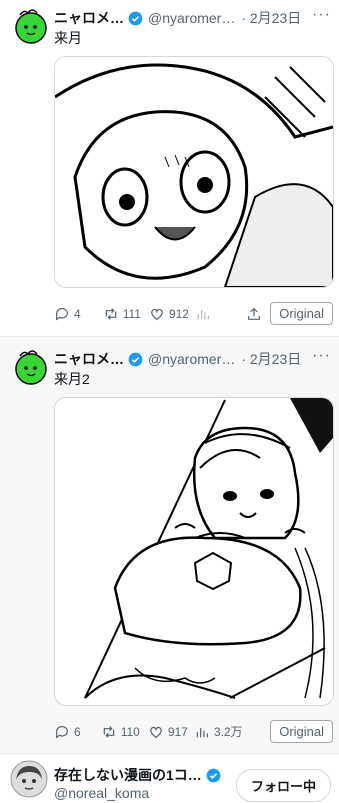 The height and width of the screenshot is (803, 339). What do you see at coordinates (193, 313) in the screenshot?
I see `tweet-actions: 4 111 912 Original` at bounding box center [193, 313].